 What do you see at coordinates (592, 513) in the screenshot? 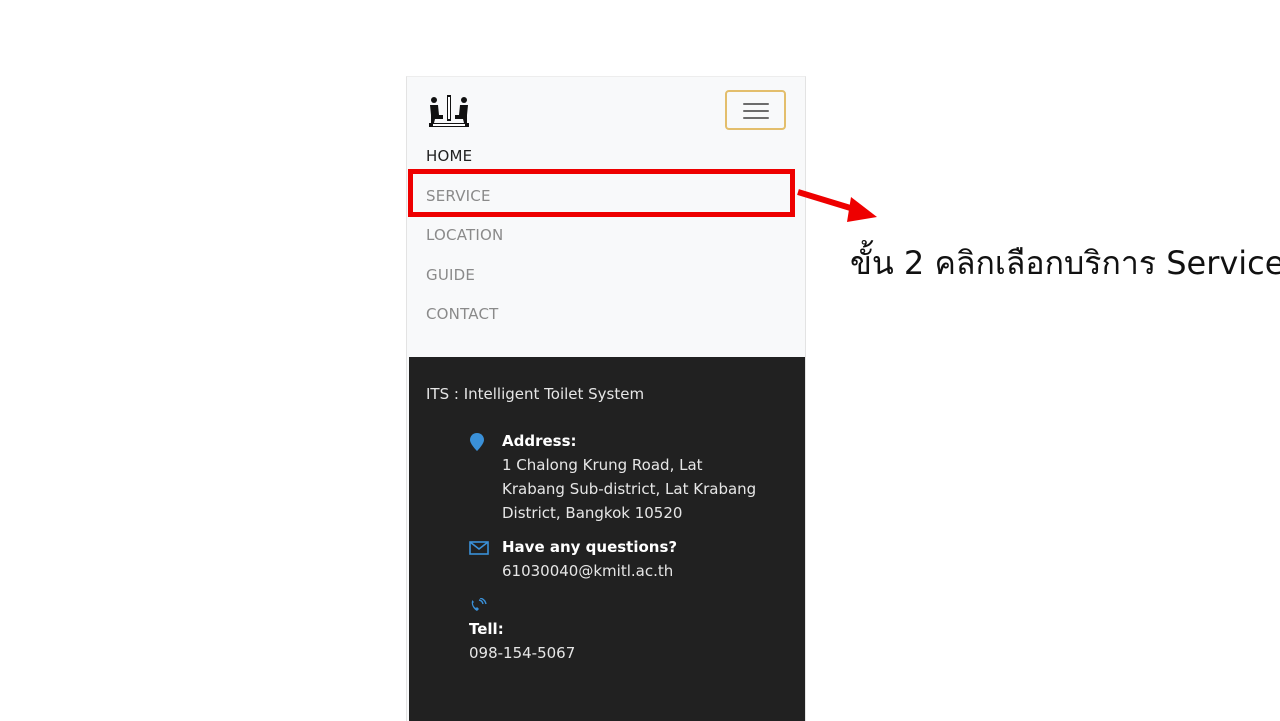
I see `address-line-3: District, Bangkok 10520` at bounding box center [592, 513].